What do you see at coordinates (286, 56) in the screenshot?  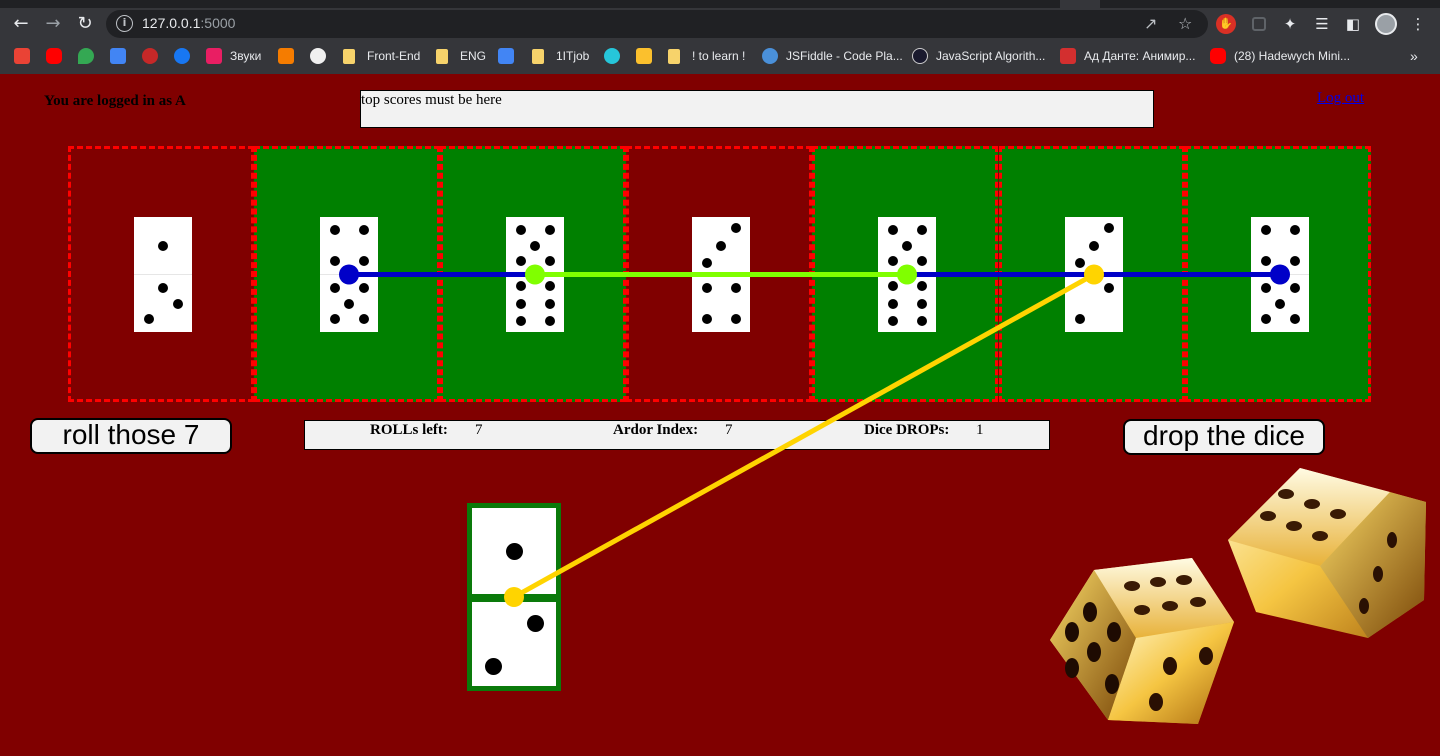 I see `cube-icon` at bounding box center [286, 56].